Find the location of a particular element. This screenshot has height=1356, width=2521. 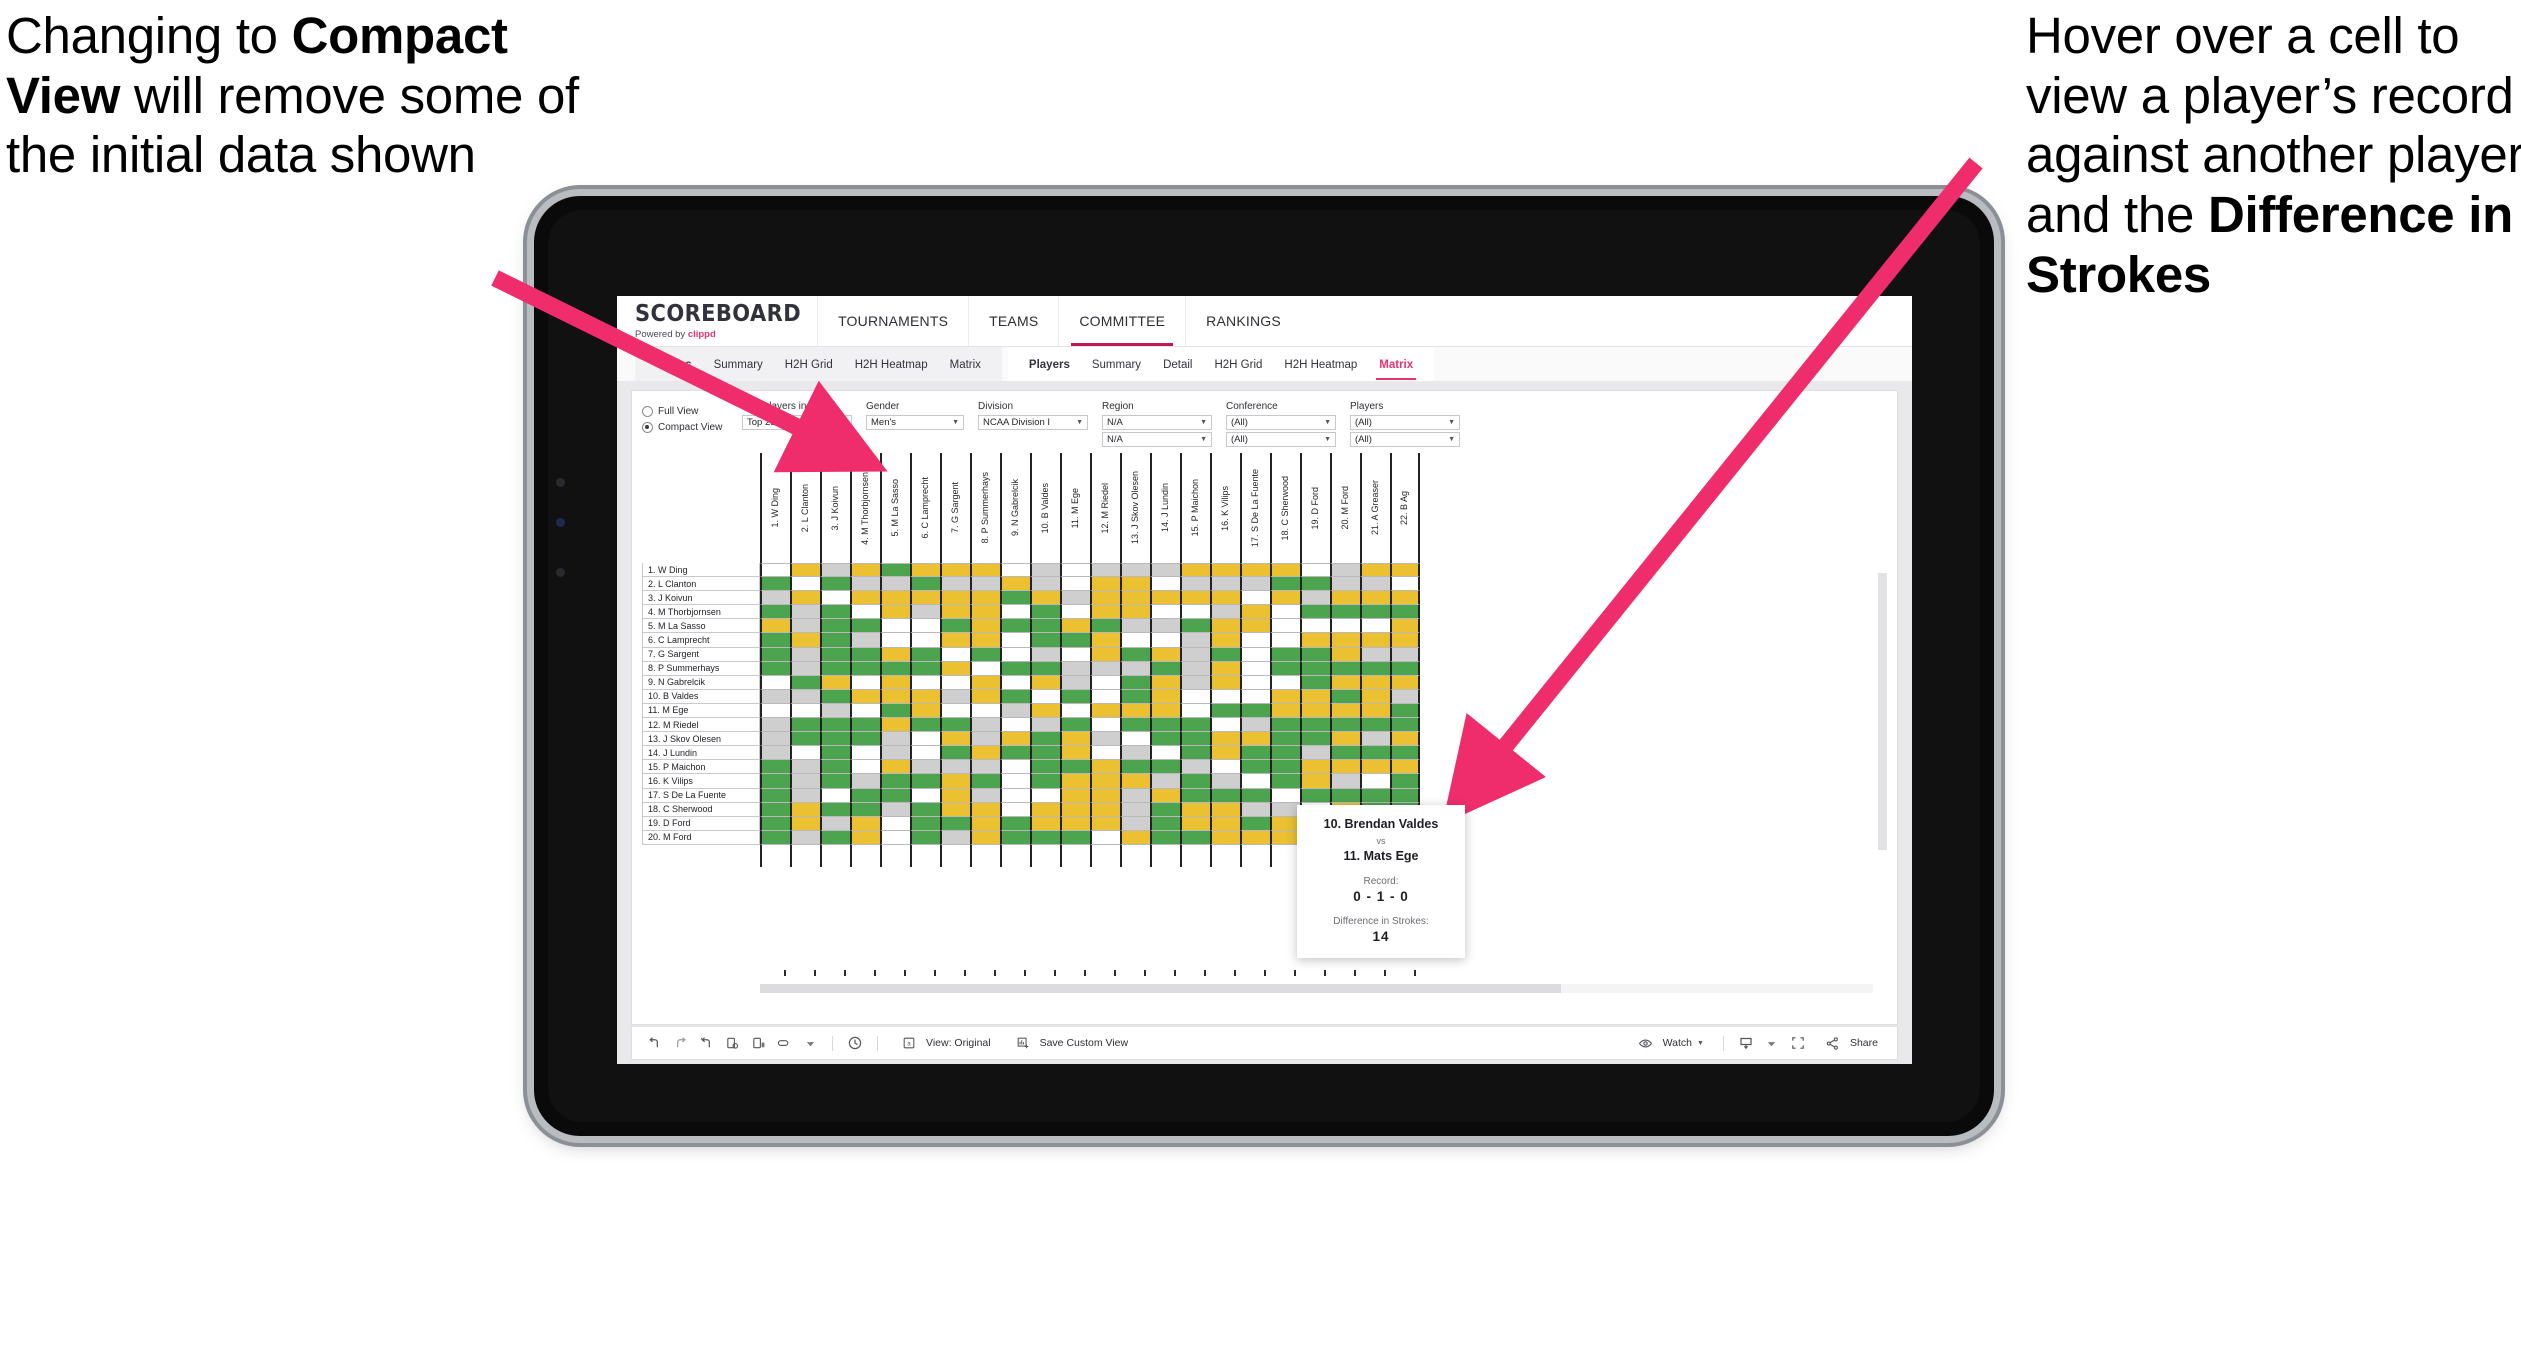

filter-players-select-1: (All) ▼ is located at coordinates (1405, 422).